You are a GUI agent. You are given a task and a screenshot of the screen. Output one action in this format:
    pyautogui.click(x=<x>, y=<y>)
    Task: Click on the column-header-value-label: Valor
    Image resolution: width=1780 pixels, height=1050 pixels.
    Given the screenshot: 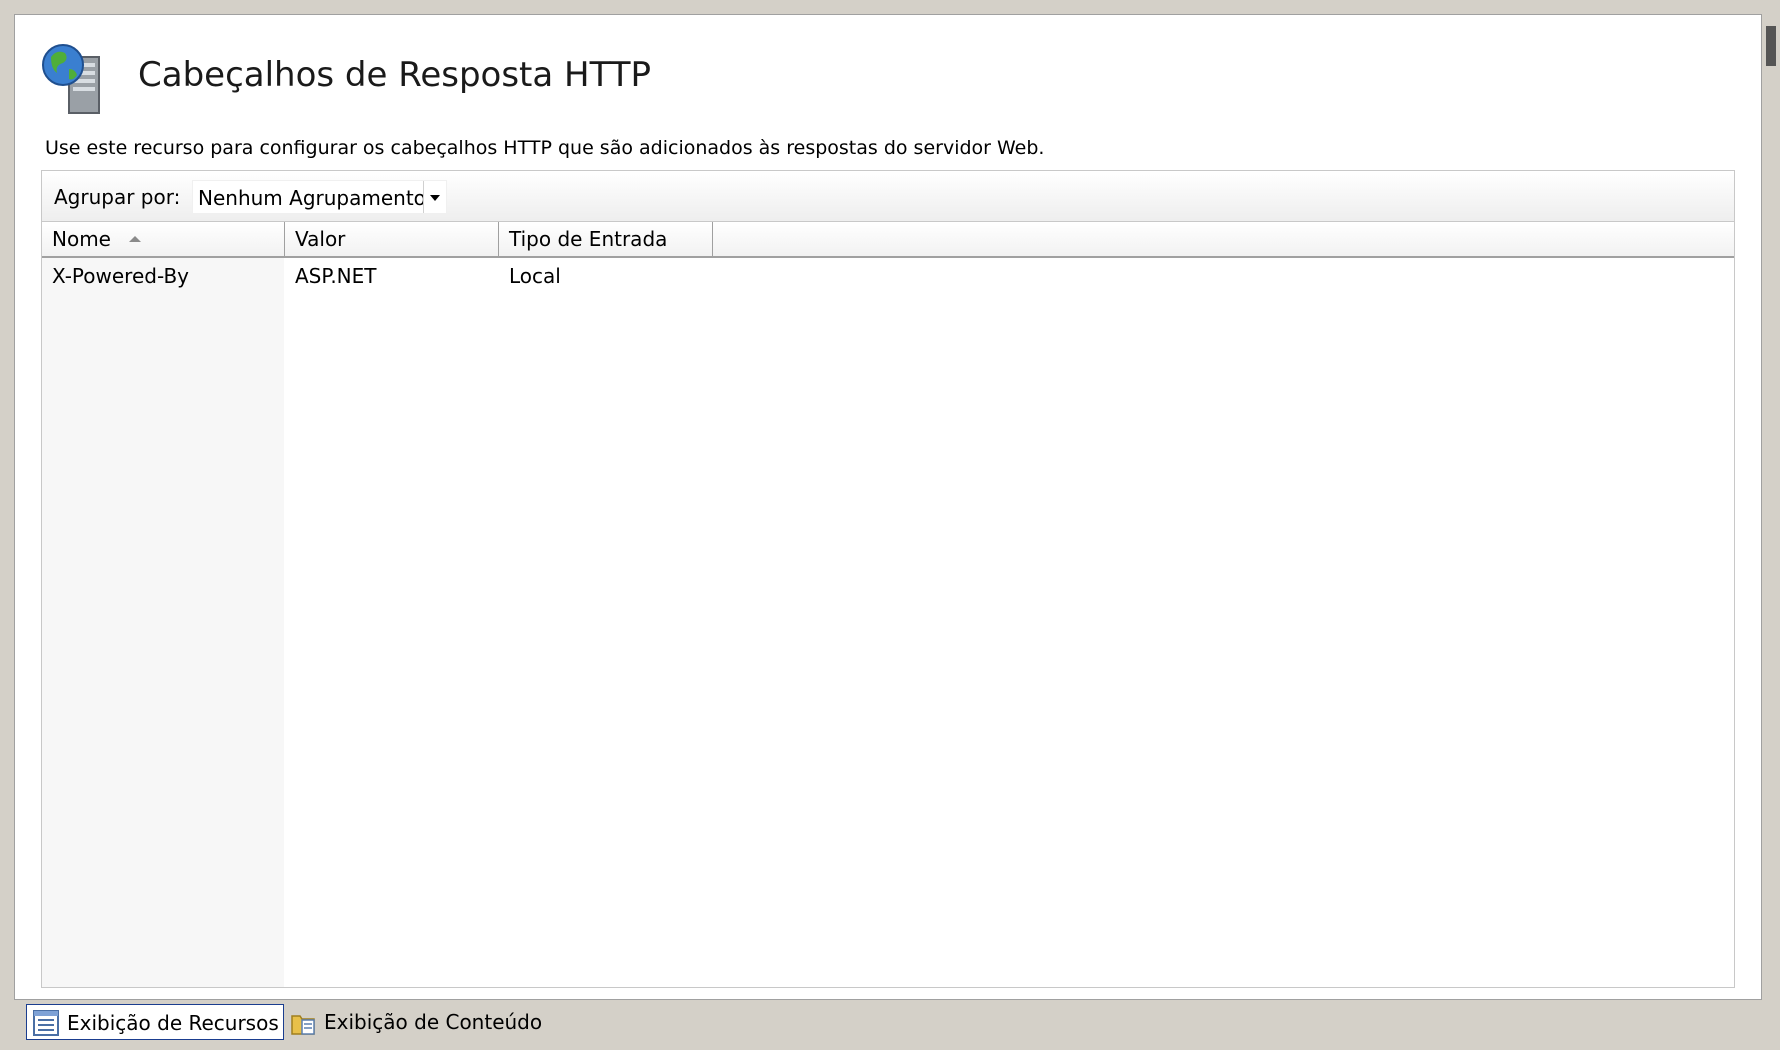 What is the action you would take?
    pyautogui.click(x=320, y=239)
    